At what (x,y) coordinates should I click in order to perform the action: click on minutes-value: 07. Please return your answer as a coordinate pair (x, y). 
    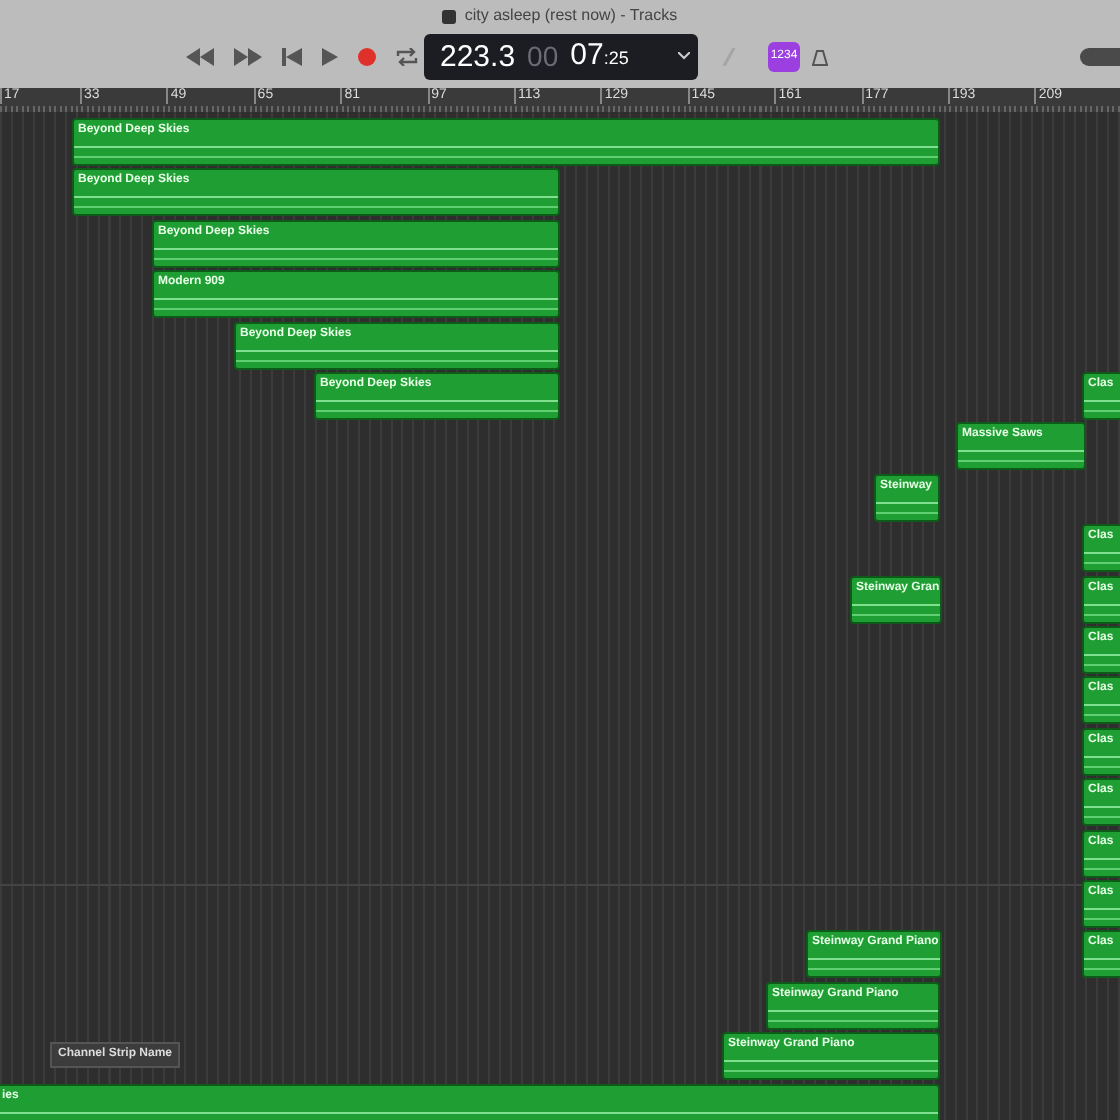
    Looking at the image, I should click on (587, 55).